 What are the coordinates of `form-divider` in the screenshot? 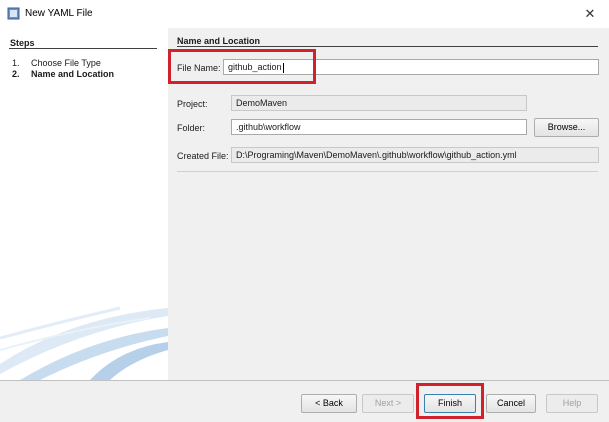 It's located at (387, 171).